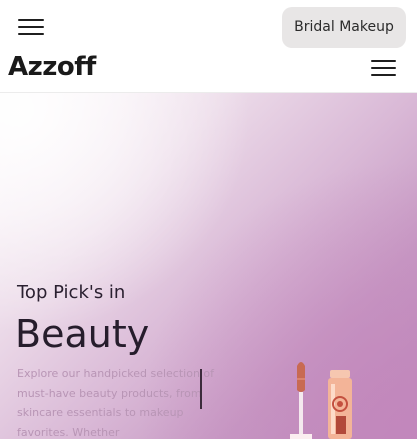 This screenshot has height=439, width=417. What do you see at coordinates (208, 72) in the screenshot?
I see `nav-bar: Azzoff` at bounding box center [208, 72].